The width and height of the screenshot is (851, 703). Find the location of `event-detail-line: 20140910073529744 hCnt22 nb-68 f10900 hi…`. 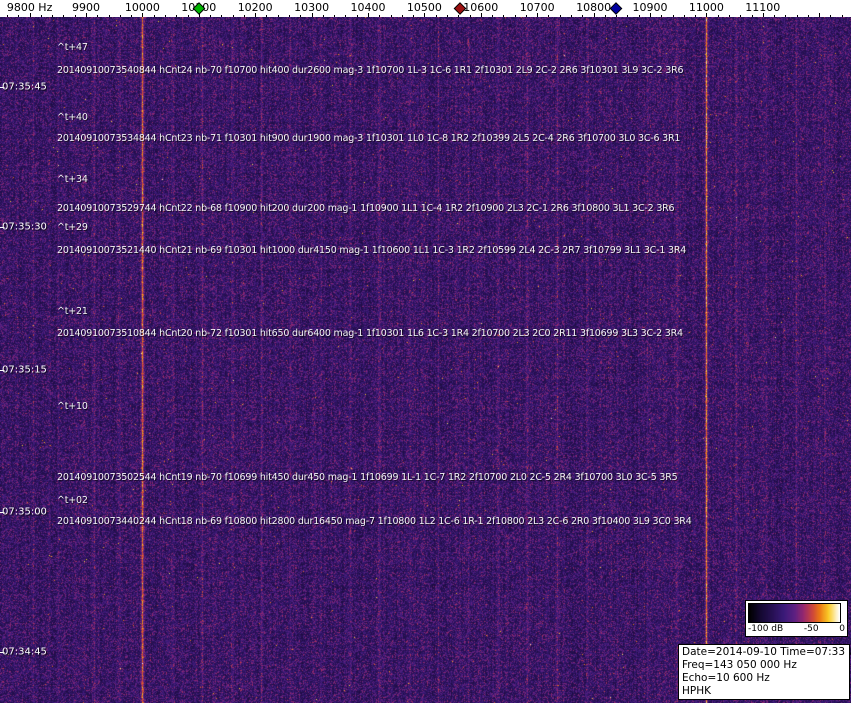

event-detail-line: 20140910073529744 hCnt22 nb-68 f10900 hi… is located at coordinates (366, 208).